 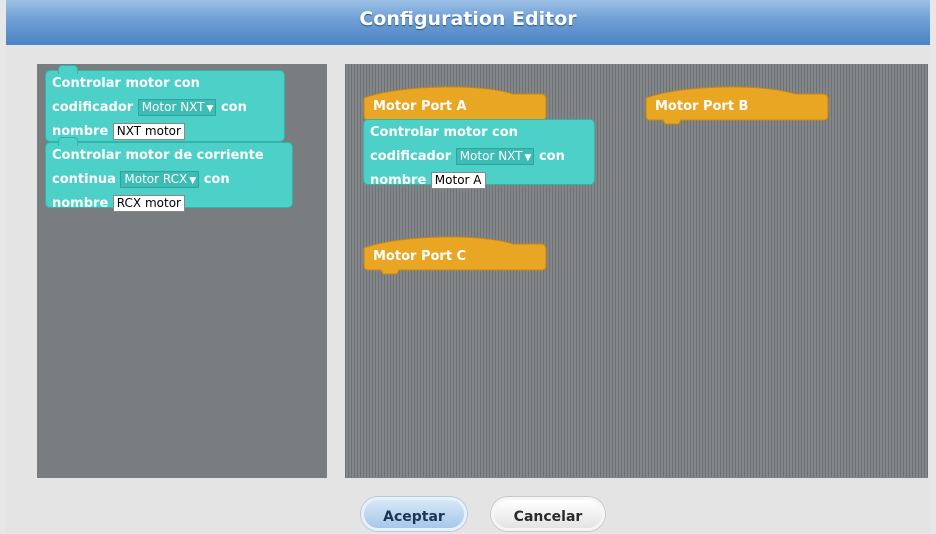 What do you see at coordinates (420, 106) in the screenshot?
I see `hat-label: Motor Port A` at bounding box center [420, 106].